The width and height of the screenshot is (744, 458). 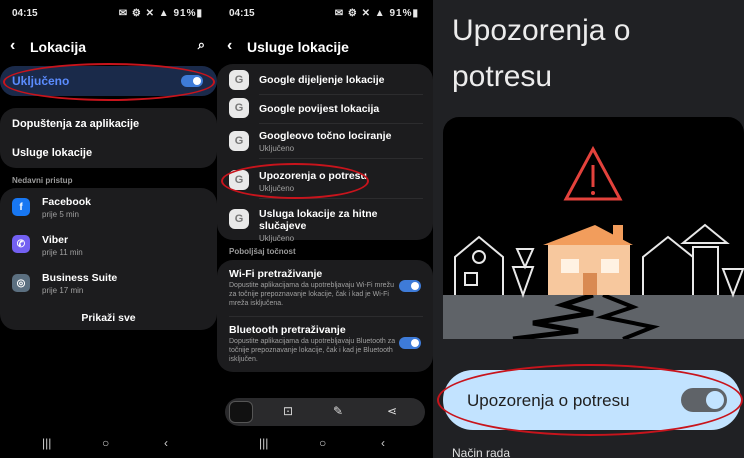 I want to click on service-label: Google povijest lokacija, so click(x=319, y=109).